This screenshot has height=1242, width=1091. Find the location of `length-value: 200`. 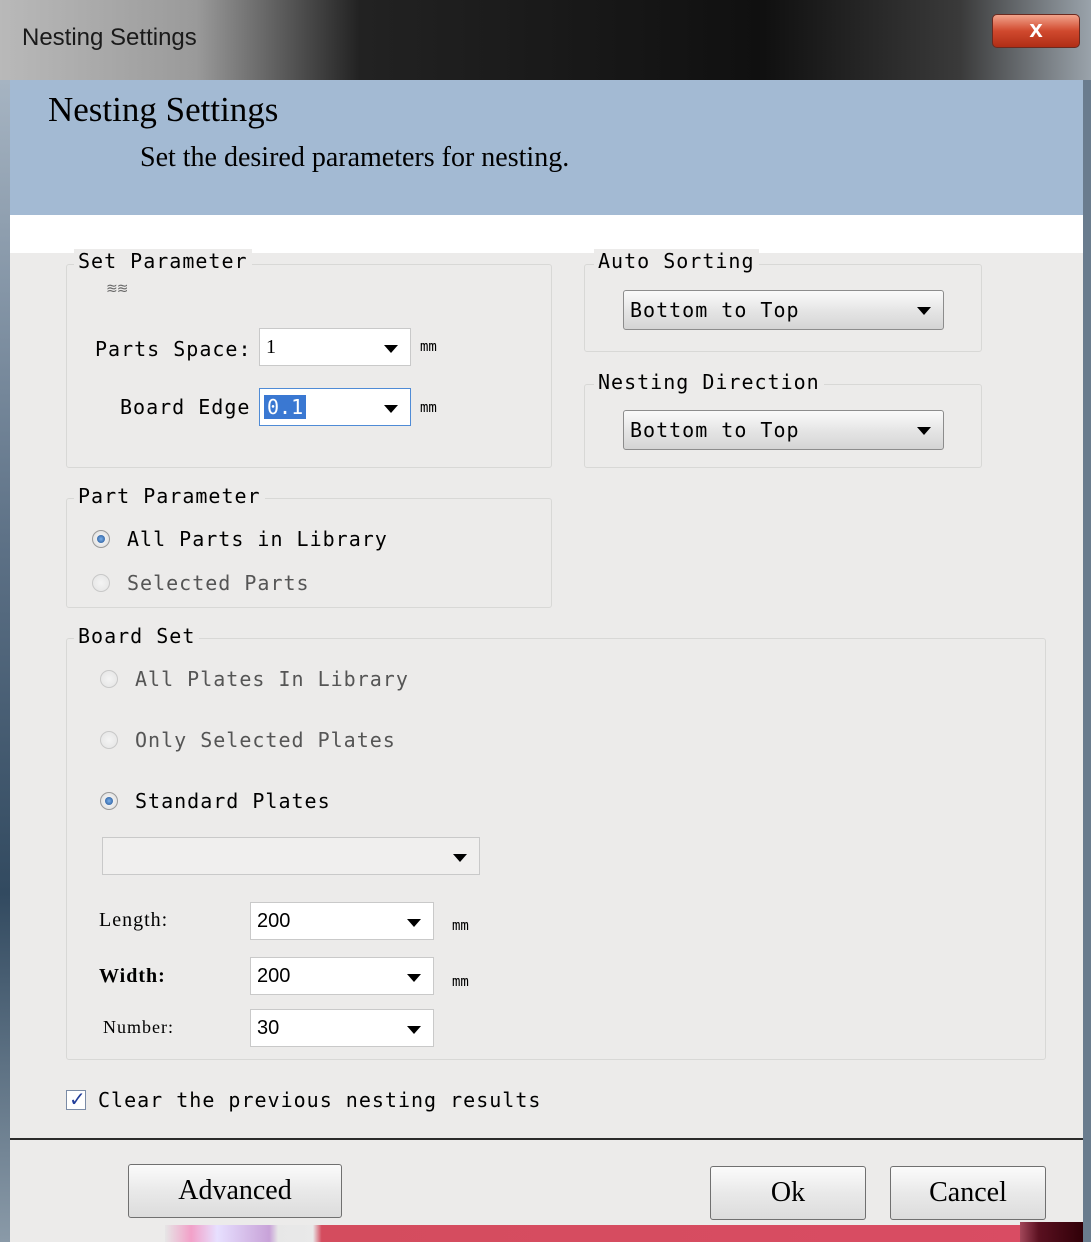

length-value: 200 is located at coordinates (274, 921).